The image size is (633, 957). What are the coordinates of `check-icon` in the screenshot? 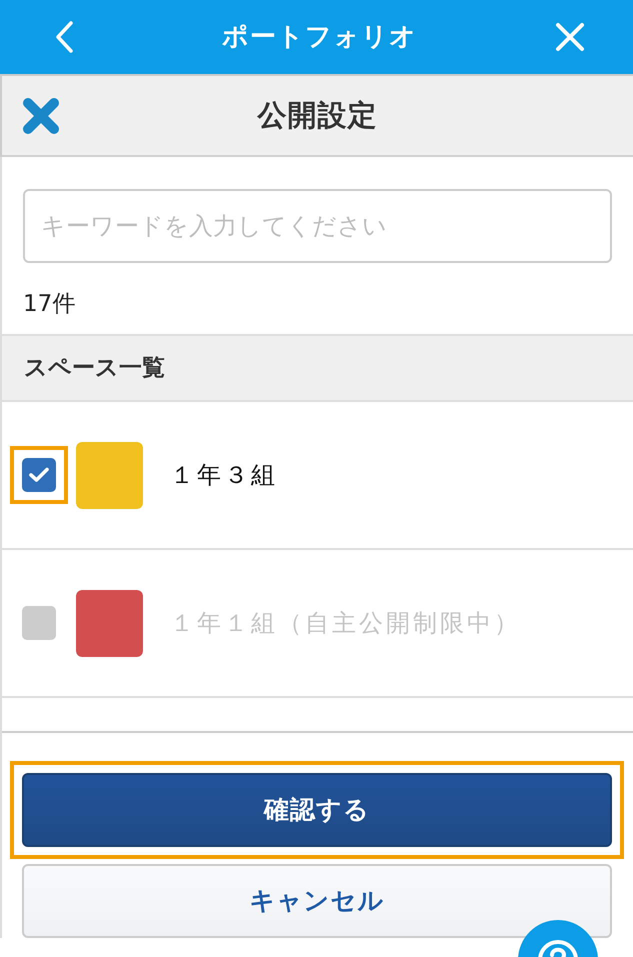 It's located at (39, 475).